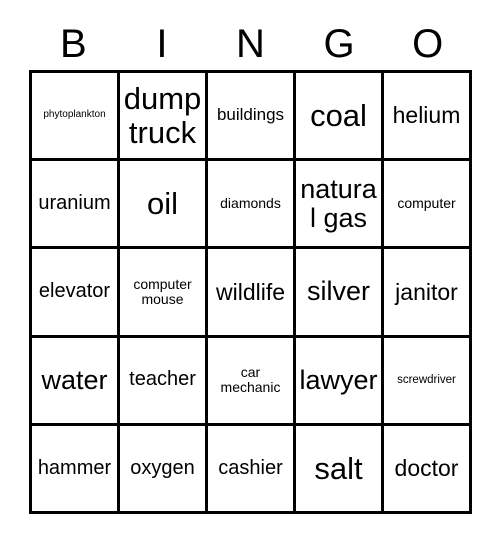 This screenshot has height=544, width=501. I want to click on bingo-cell-b4: water, so click(76, 381).